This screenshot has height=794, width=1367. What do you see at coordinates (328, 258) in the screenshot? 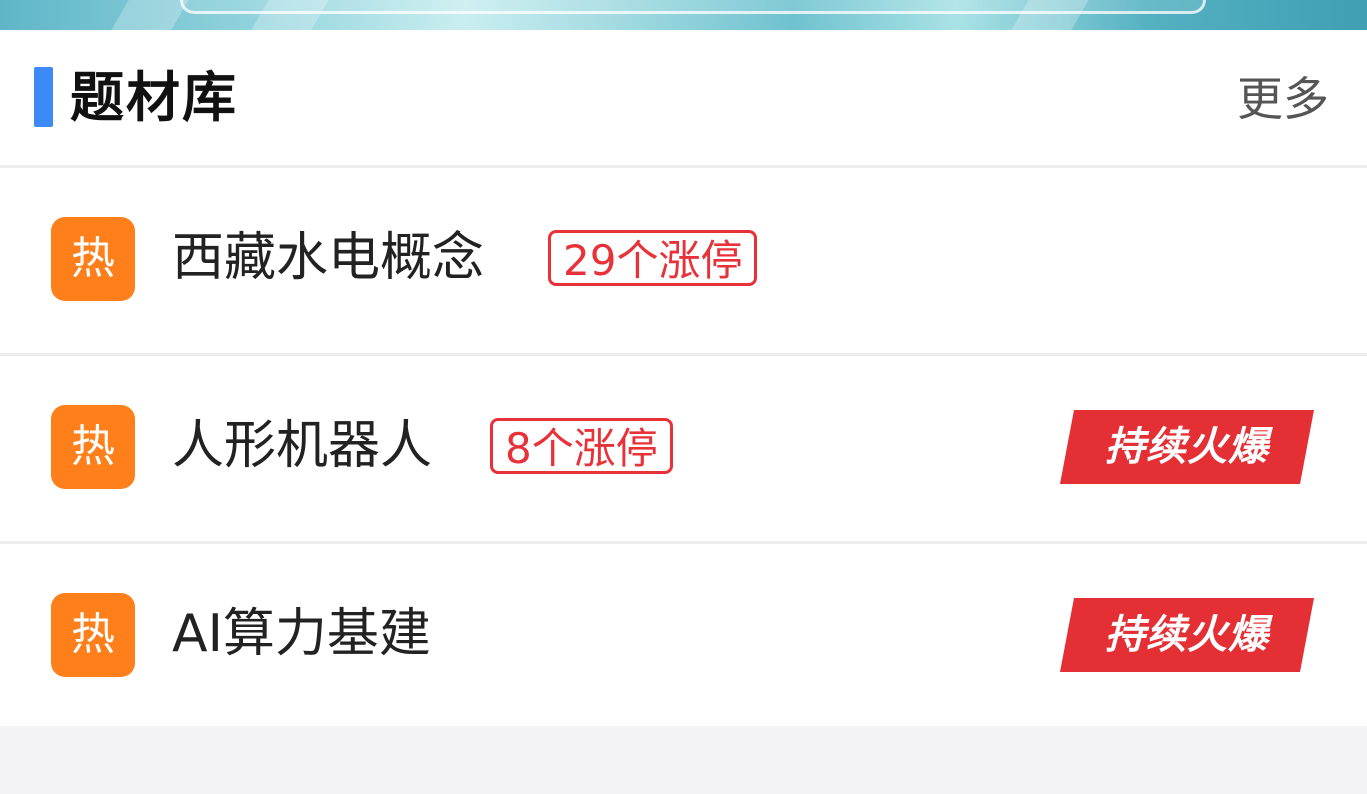
I see `topic-name: 西藏水电概念` at bounding box center [328, 258].